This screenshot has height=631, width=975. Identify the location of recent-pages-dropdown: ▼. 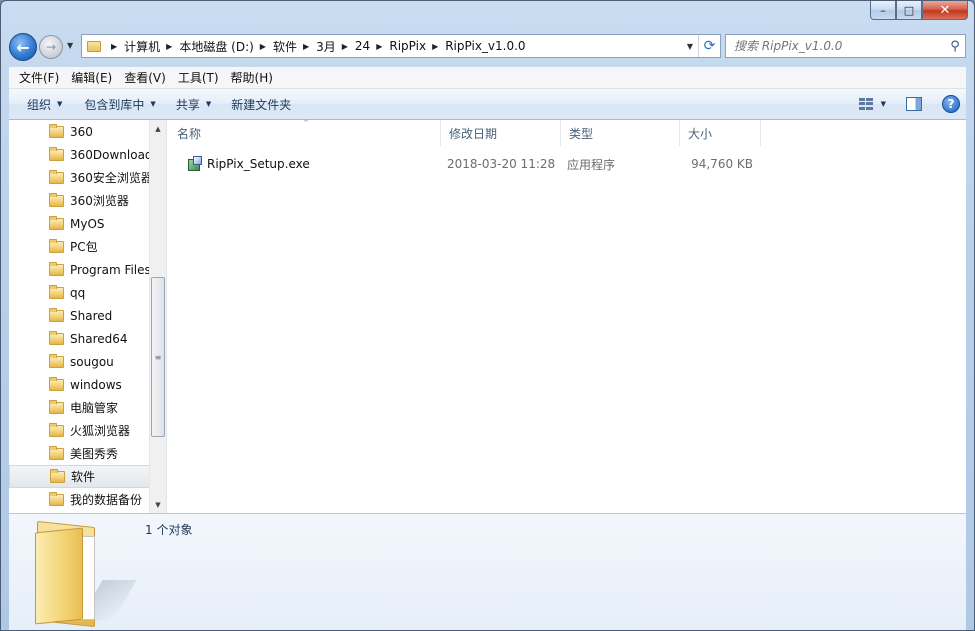
(72, 47).